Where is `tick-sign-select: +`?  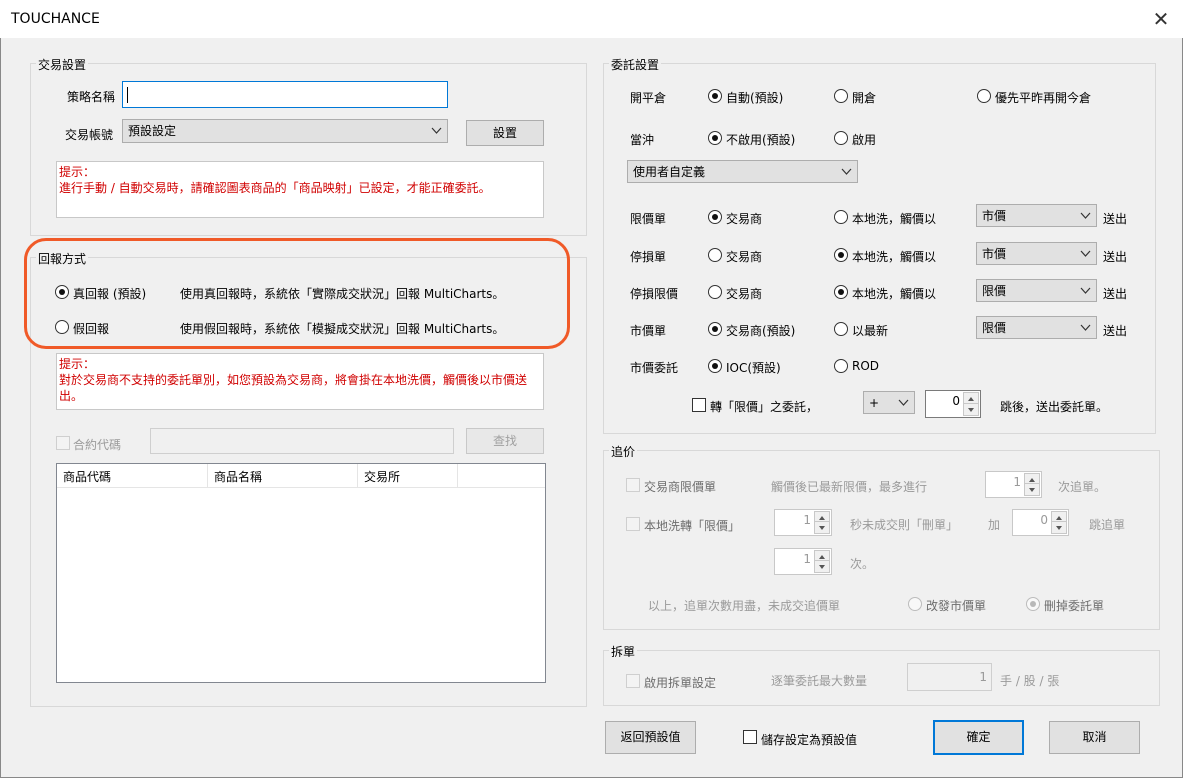
tick-sign-select: + is located at coordinates (889, 402).